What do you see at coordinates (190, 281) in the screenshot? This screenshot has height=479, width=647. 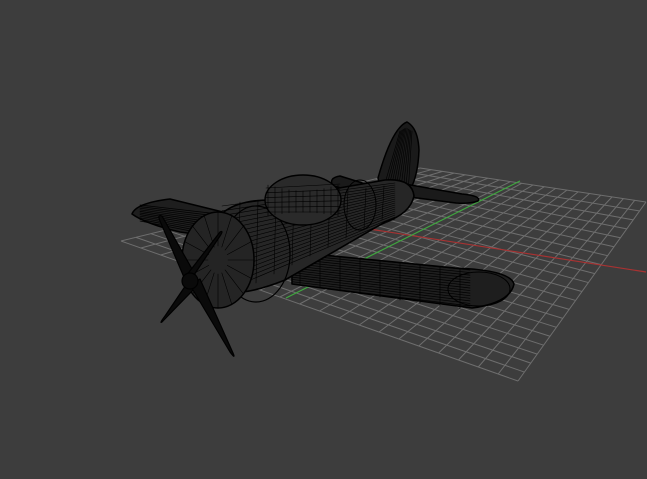 I see `propeller-spinner` at bounding box center [190, 281].